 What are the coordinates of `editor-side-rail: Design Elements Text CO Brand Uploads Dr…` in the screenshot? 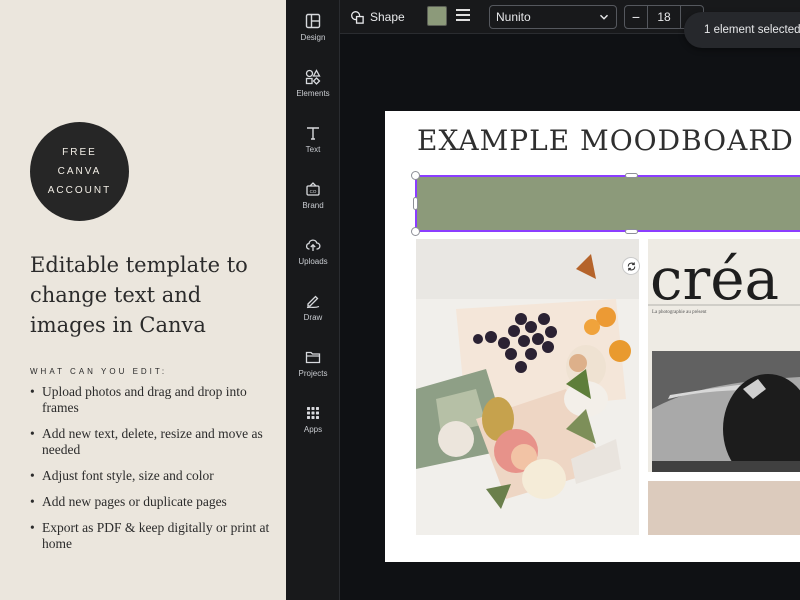 It's located at (313, 300).